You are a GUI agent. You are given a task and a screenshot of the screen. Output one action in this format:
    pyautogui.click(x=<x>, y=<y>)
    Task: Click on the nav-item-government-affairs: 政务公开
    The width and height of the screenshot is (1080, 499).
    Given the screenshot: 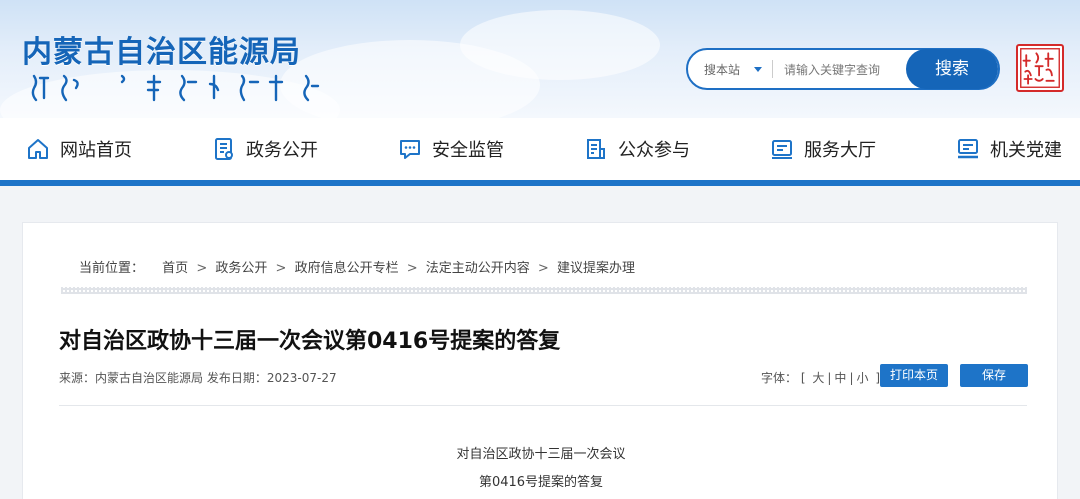 What is the action you would take?
    pyautogui.click(x=265, y=149)
    